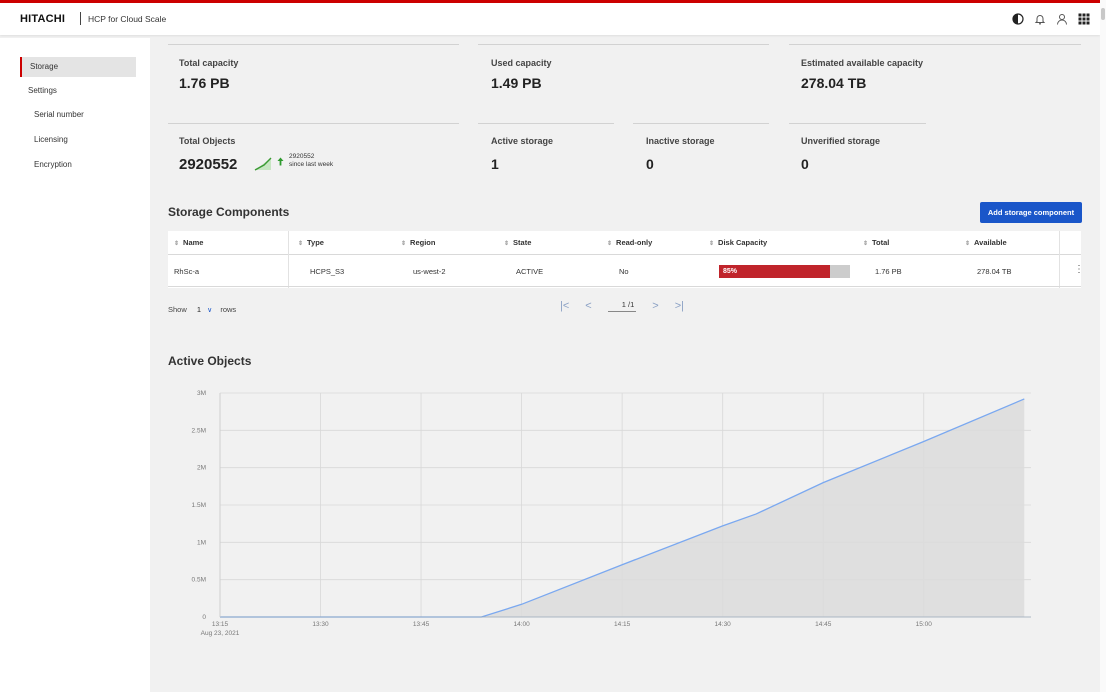  Describe the element at coordinates (418, 242) in the screenshot. I see `column-header-region: ⇕ Region` at that location.